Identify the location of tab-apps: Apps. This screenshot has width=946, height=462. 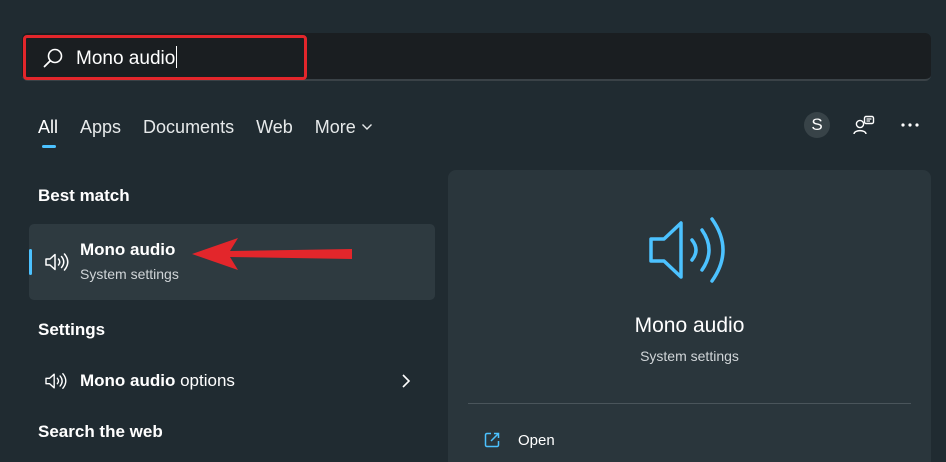
(100, 133).